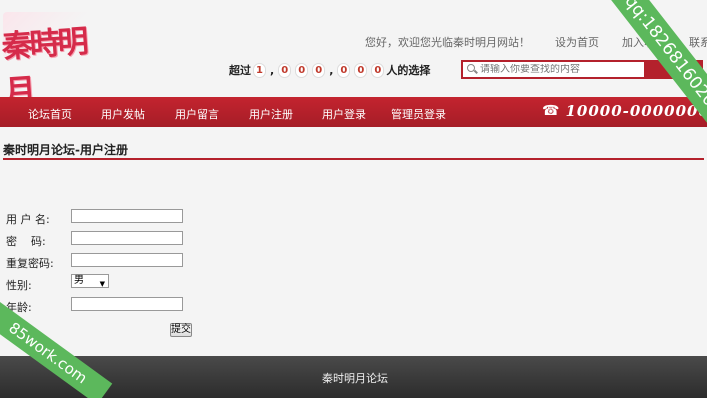 Image resolution: width=707 pixels, height=398 pixels. I want to click on gender-label: 性别:, so click(19, 285).